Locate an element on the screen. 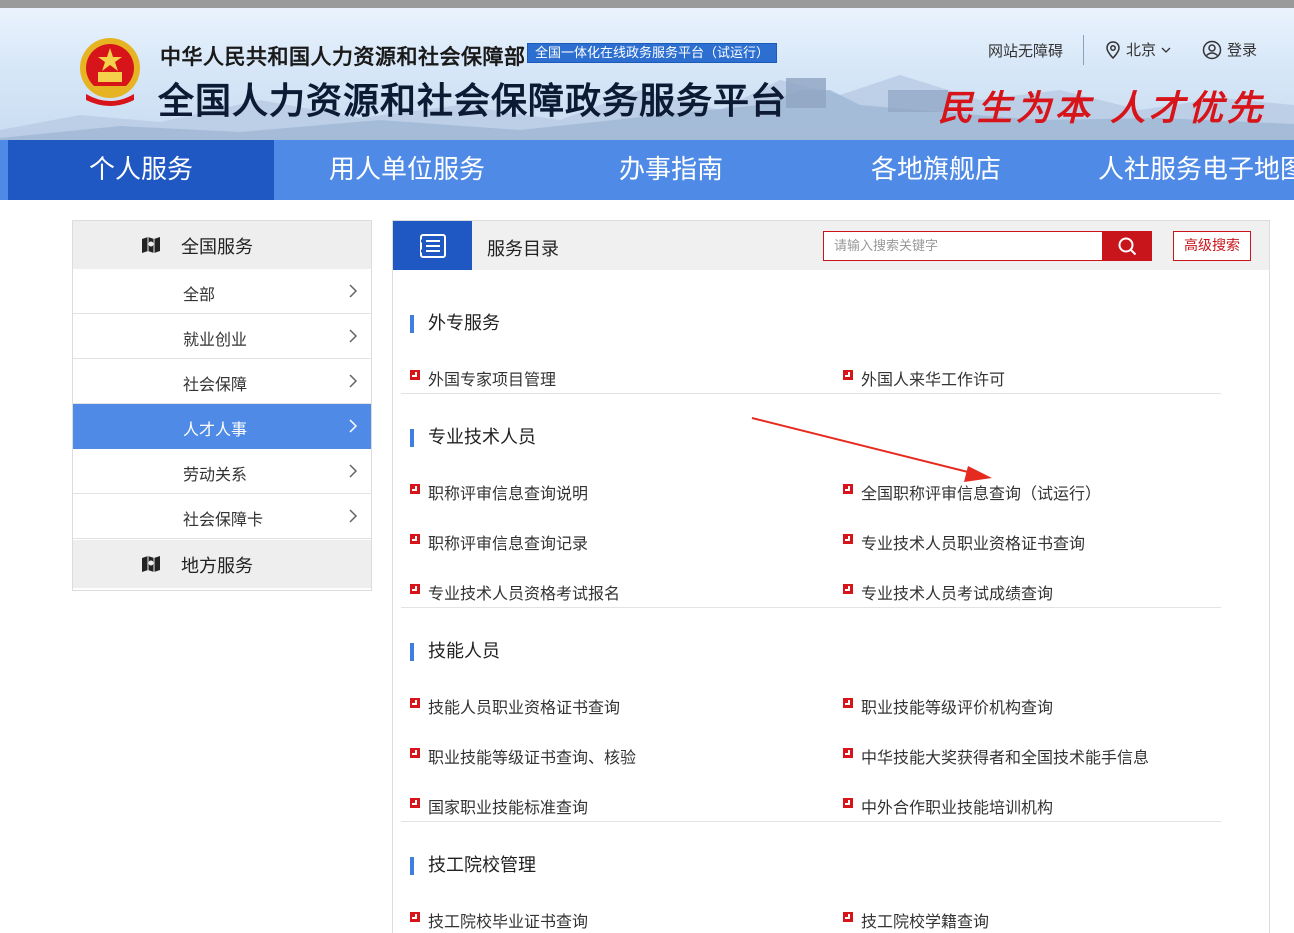 This screenshot has height=933, width=1294. search-button is located at coordinates (1127, 246).